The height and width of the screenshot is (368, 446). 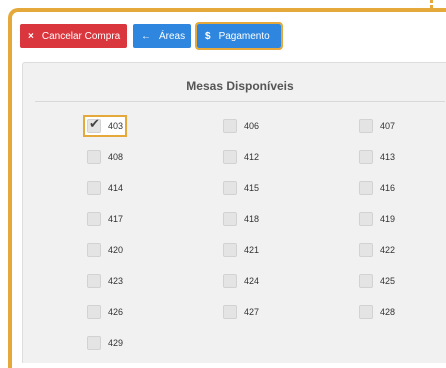 What do you see at coordinates (146, 36) in the screenshot?
I see `arrow-left-icon: ←` at bounding box center [146, 36].